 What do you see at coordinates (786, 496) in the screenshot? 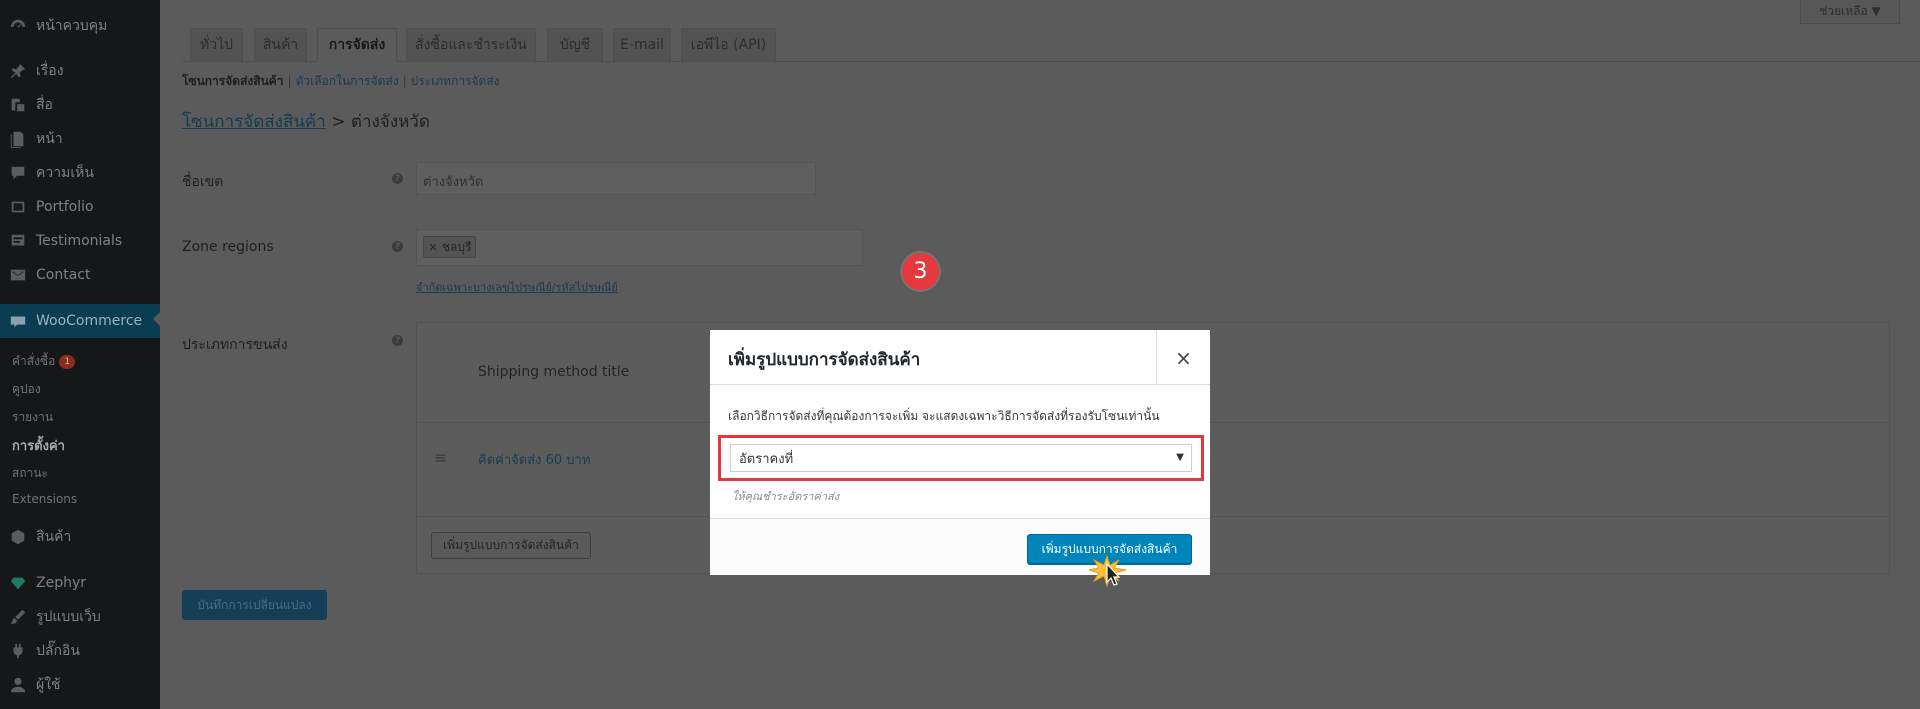
I see `method-description-hint: ให้คุณชำระอัตราค่าส่ง` at bounding box center [786, 496].